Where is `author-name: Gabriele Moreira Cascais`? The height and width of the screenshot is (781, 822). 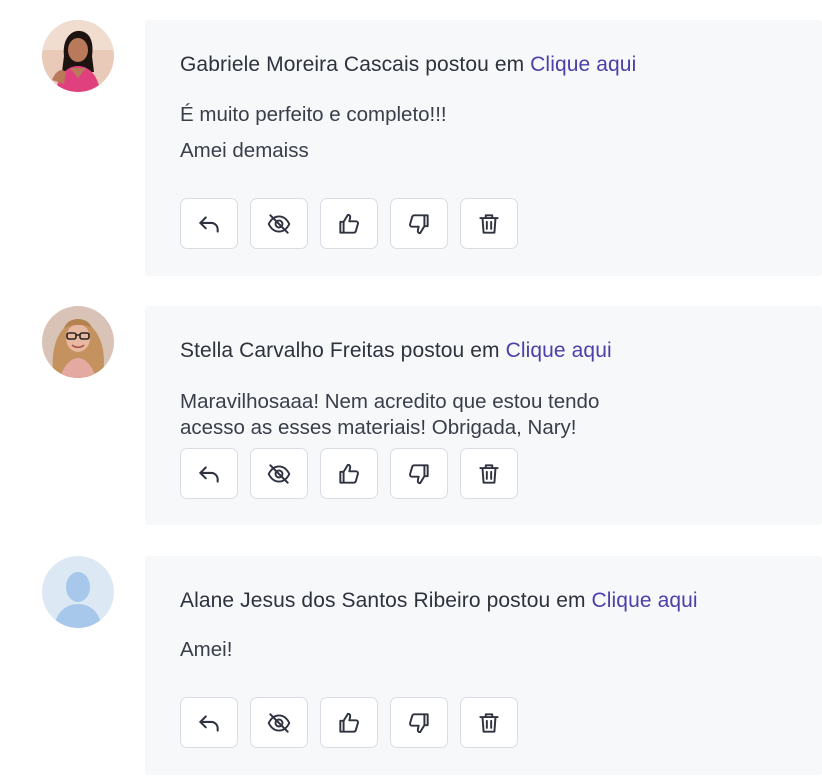
author-name: Gabriele Moreira Cascais is located at coordinates (300, 64).